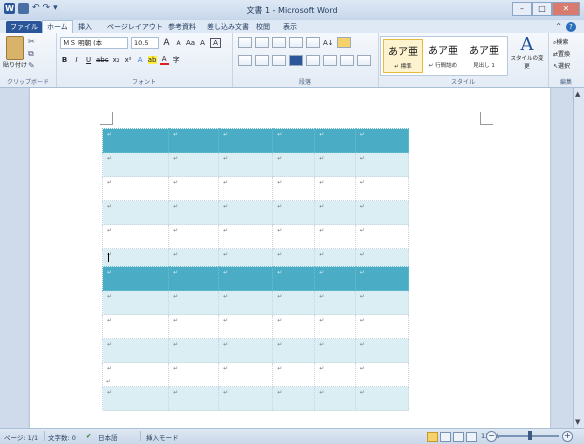 The height and width of the screenshot is (444, 584). What do you see at coordinates (245, 60) in the screenshot?
I see `align-left-icon` at bounding box center [245, 60].